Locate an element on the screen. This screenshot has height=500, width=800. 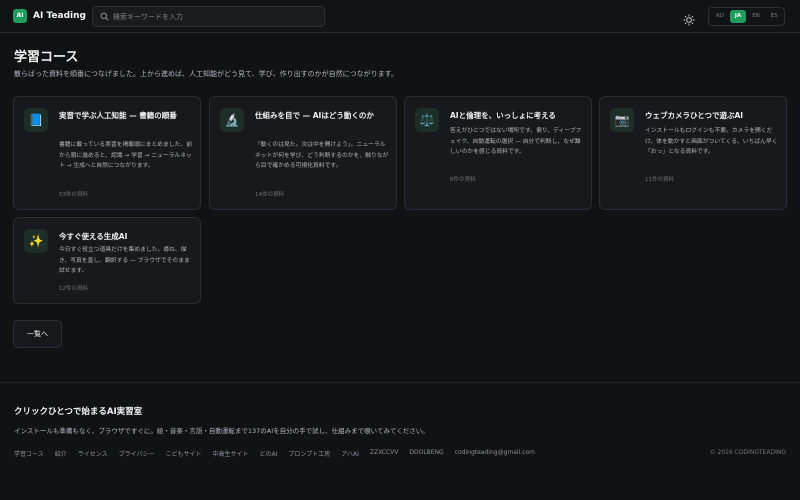
microscope-icon: 🔬 is located at coordinates (232, 120).